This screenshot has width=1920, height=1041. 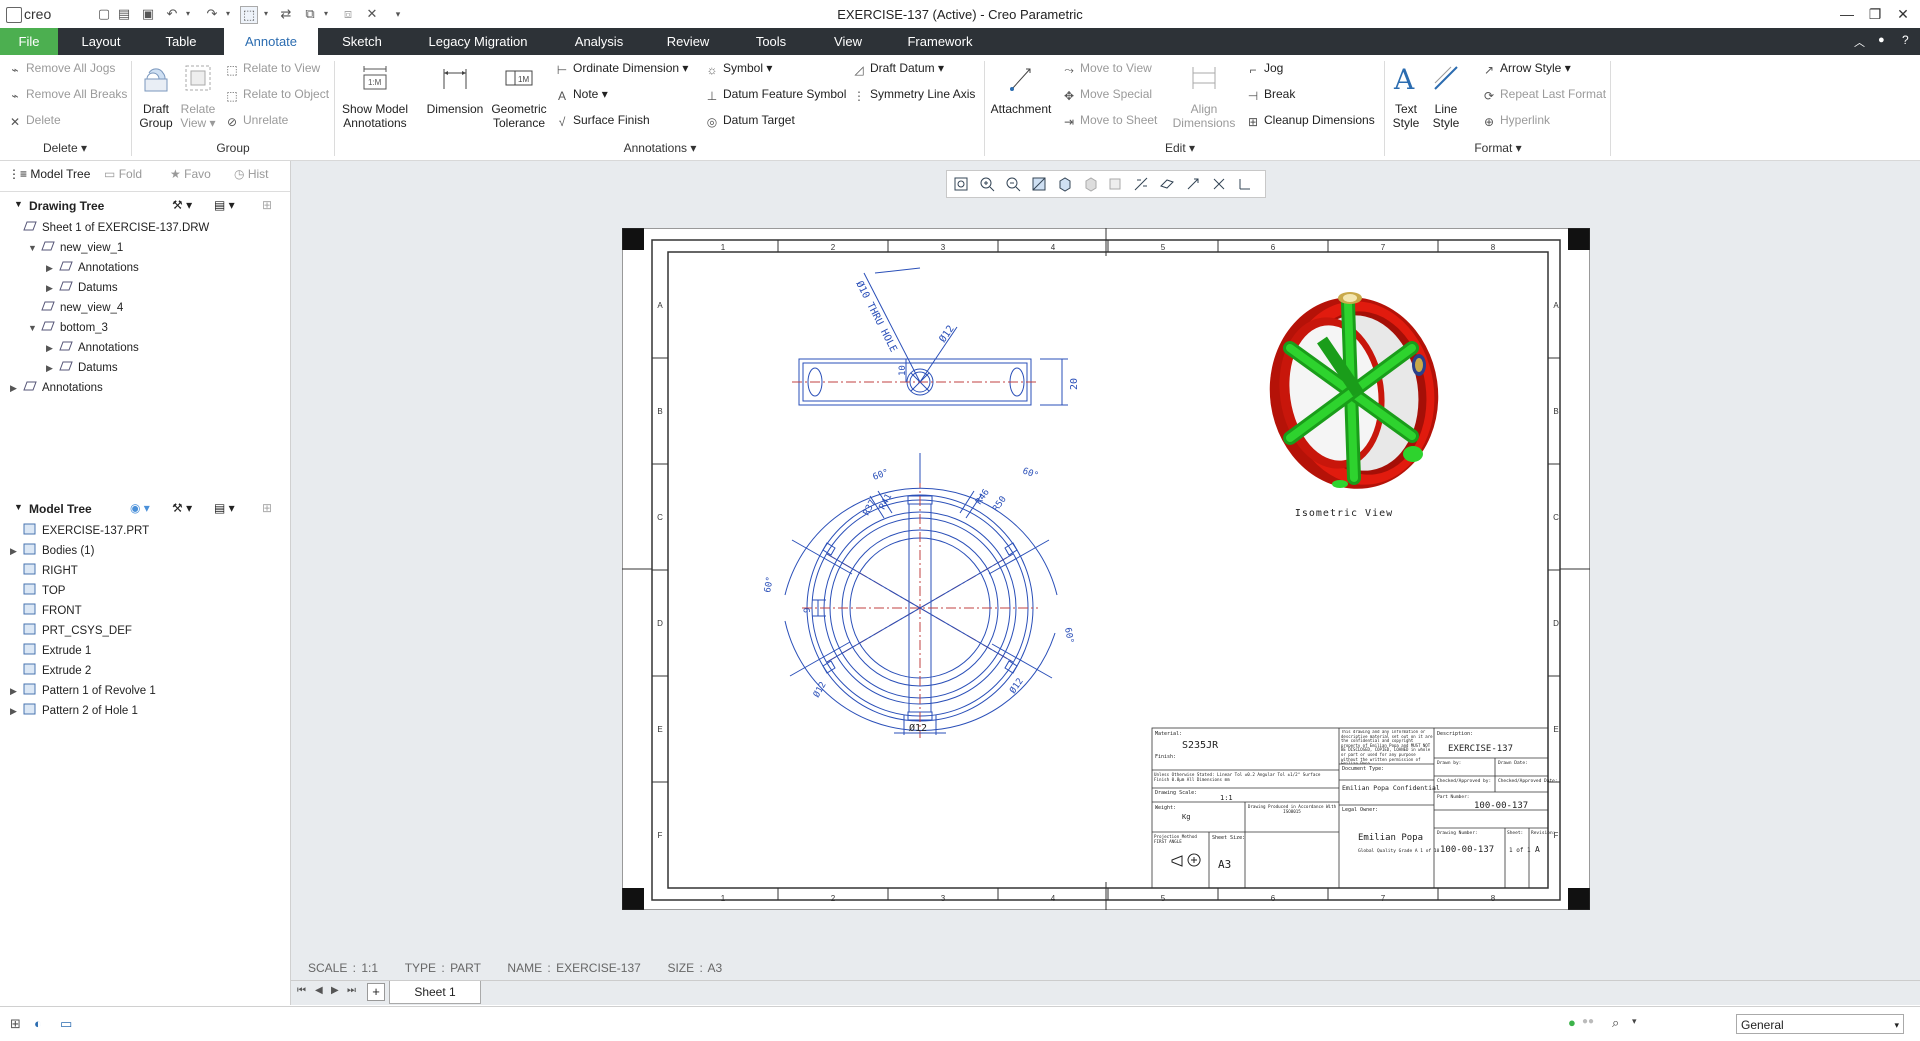 I want to click on model-tree-item: ▶ Pattern 2 of Hole 1, so click(x=74, y=711).